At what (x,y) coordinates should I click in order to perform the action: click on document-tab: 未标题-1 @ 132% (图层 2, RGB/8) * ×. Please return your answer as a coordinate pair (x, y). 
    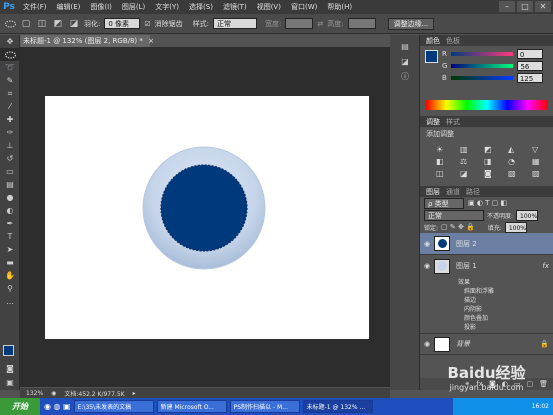
    Looking at the image, I should click on (87, 41).